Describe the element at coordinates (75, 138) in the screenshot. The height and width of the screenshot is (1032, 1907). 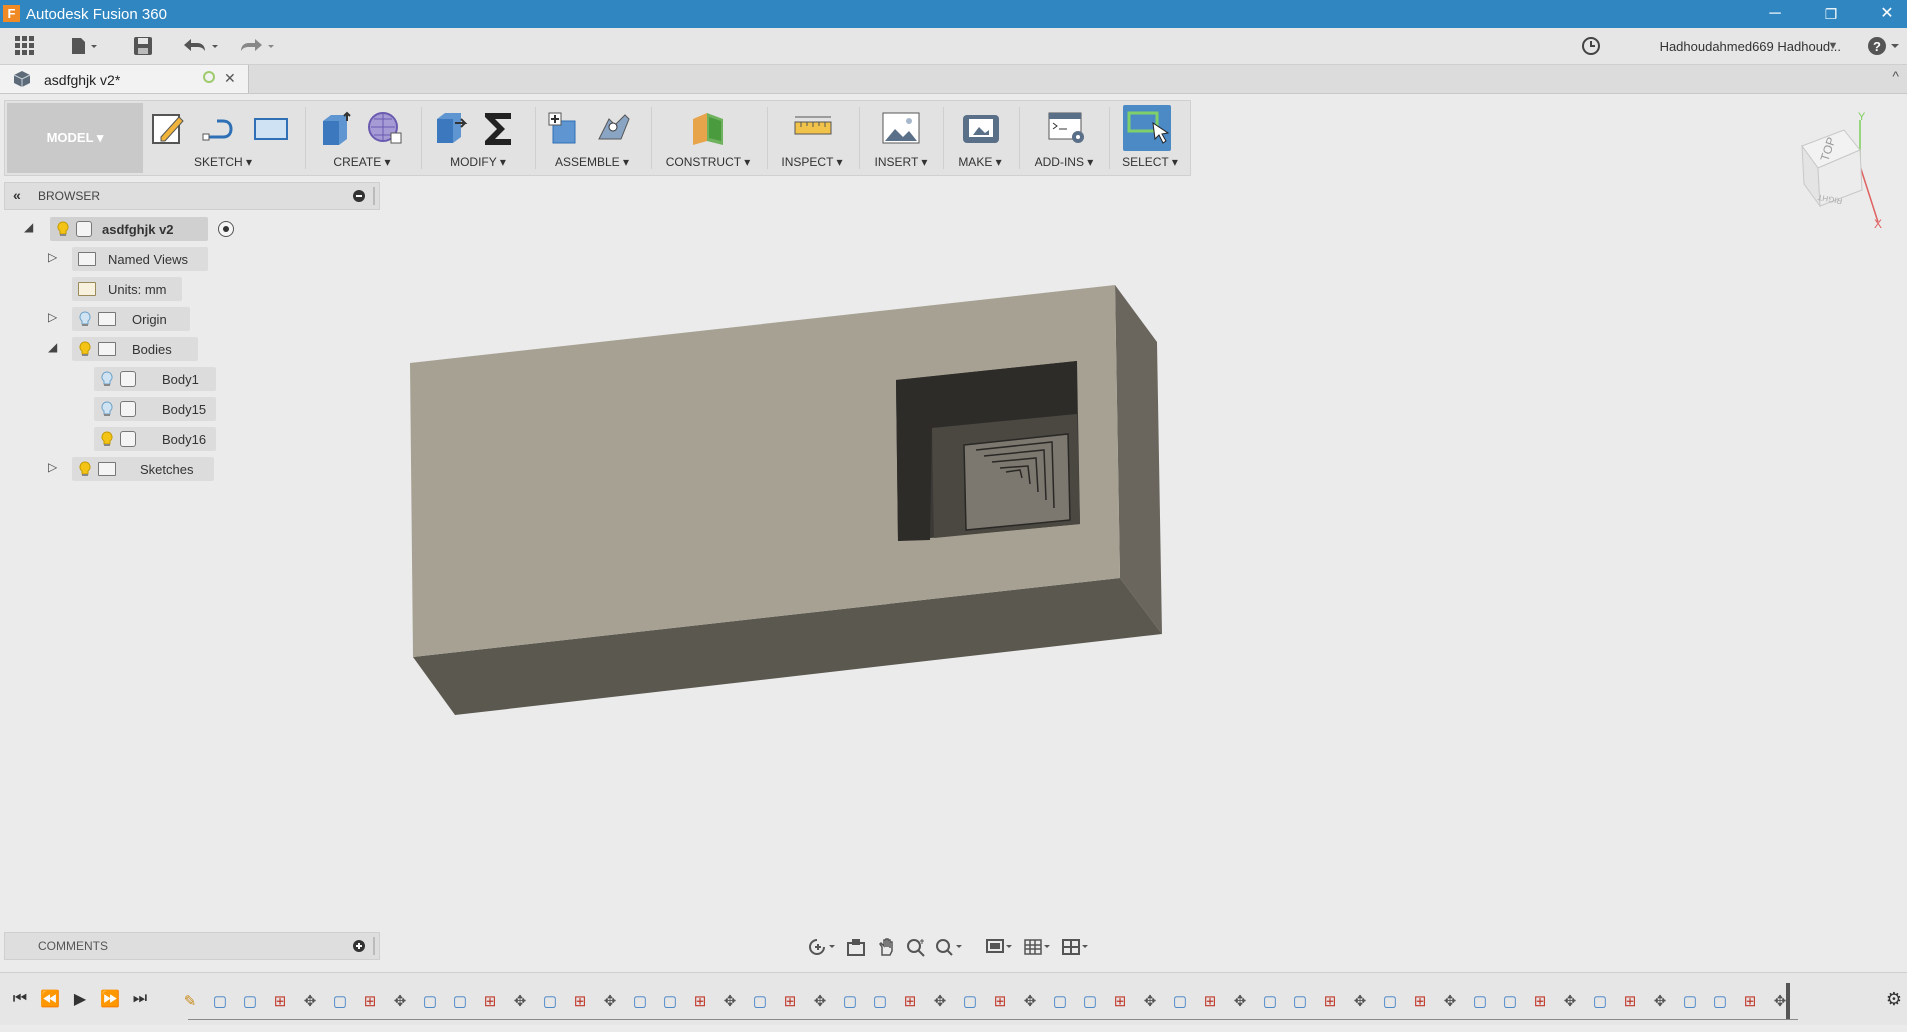
I see `workspace-switcher: MODEL ▾` at that location.